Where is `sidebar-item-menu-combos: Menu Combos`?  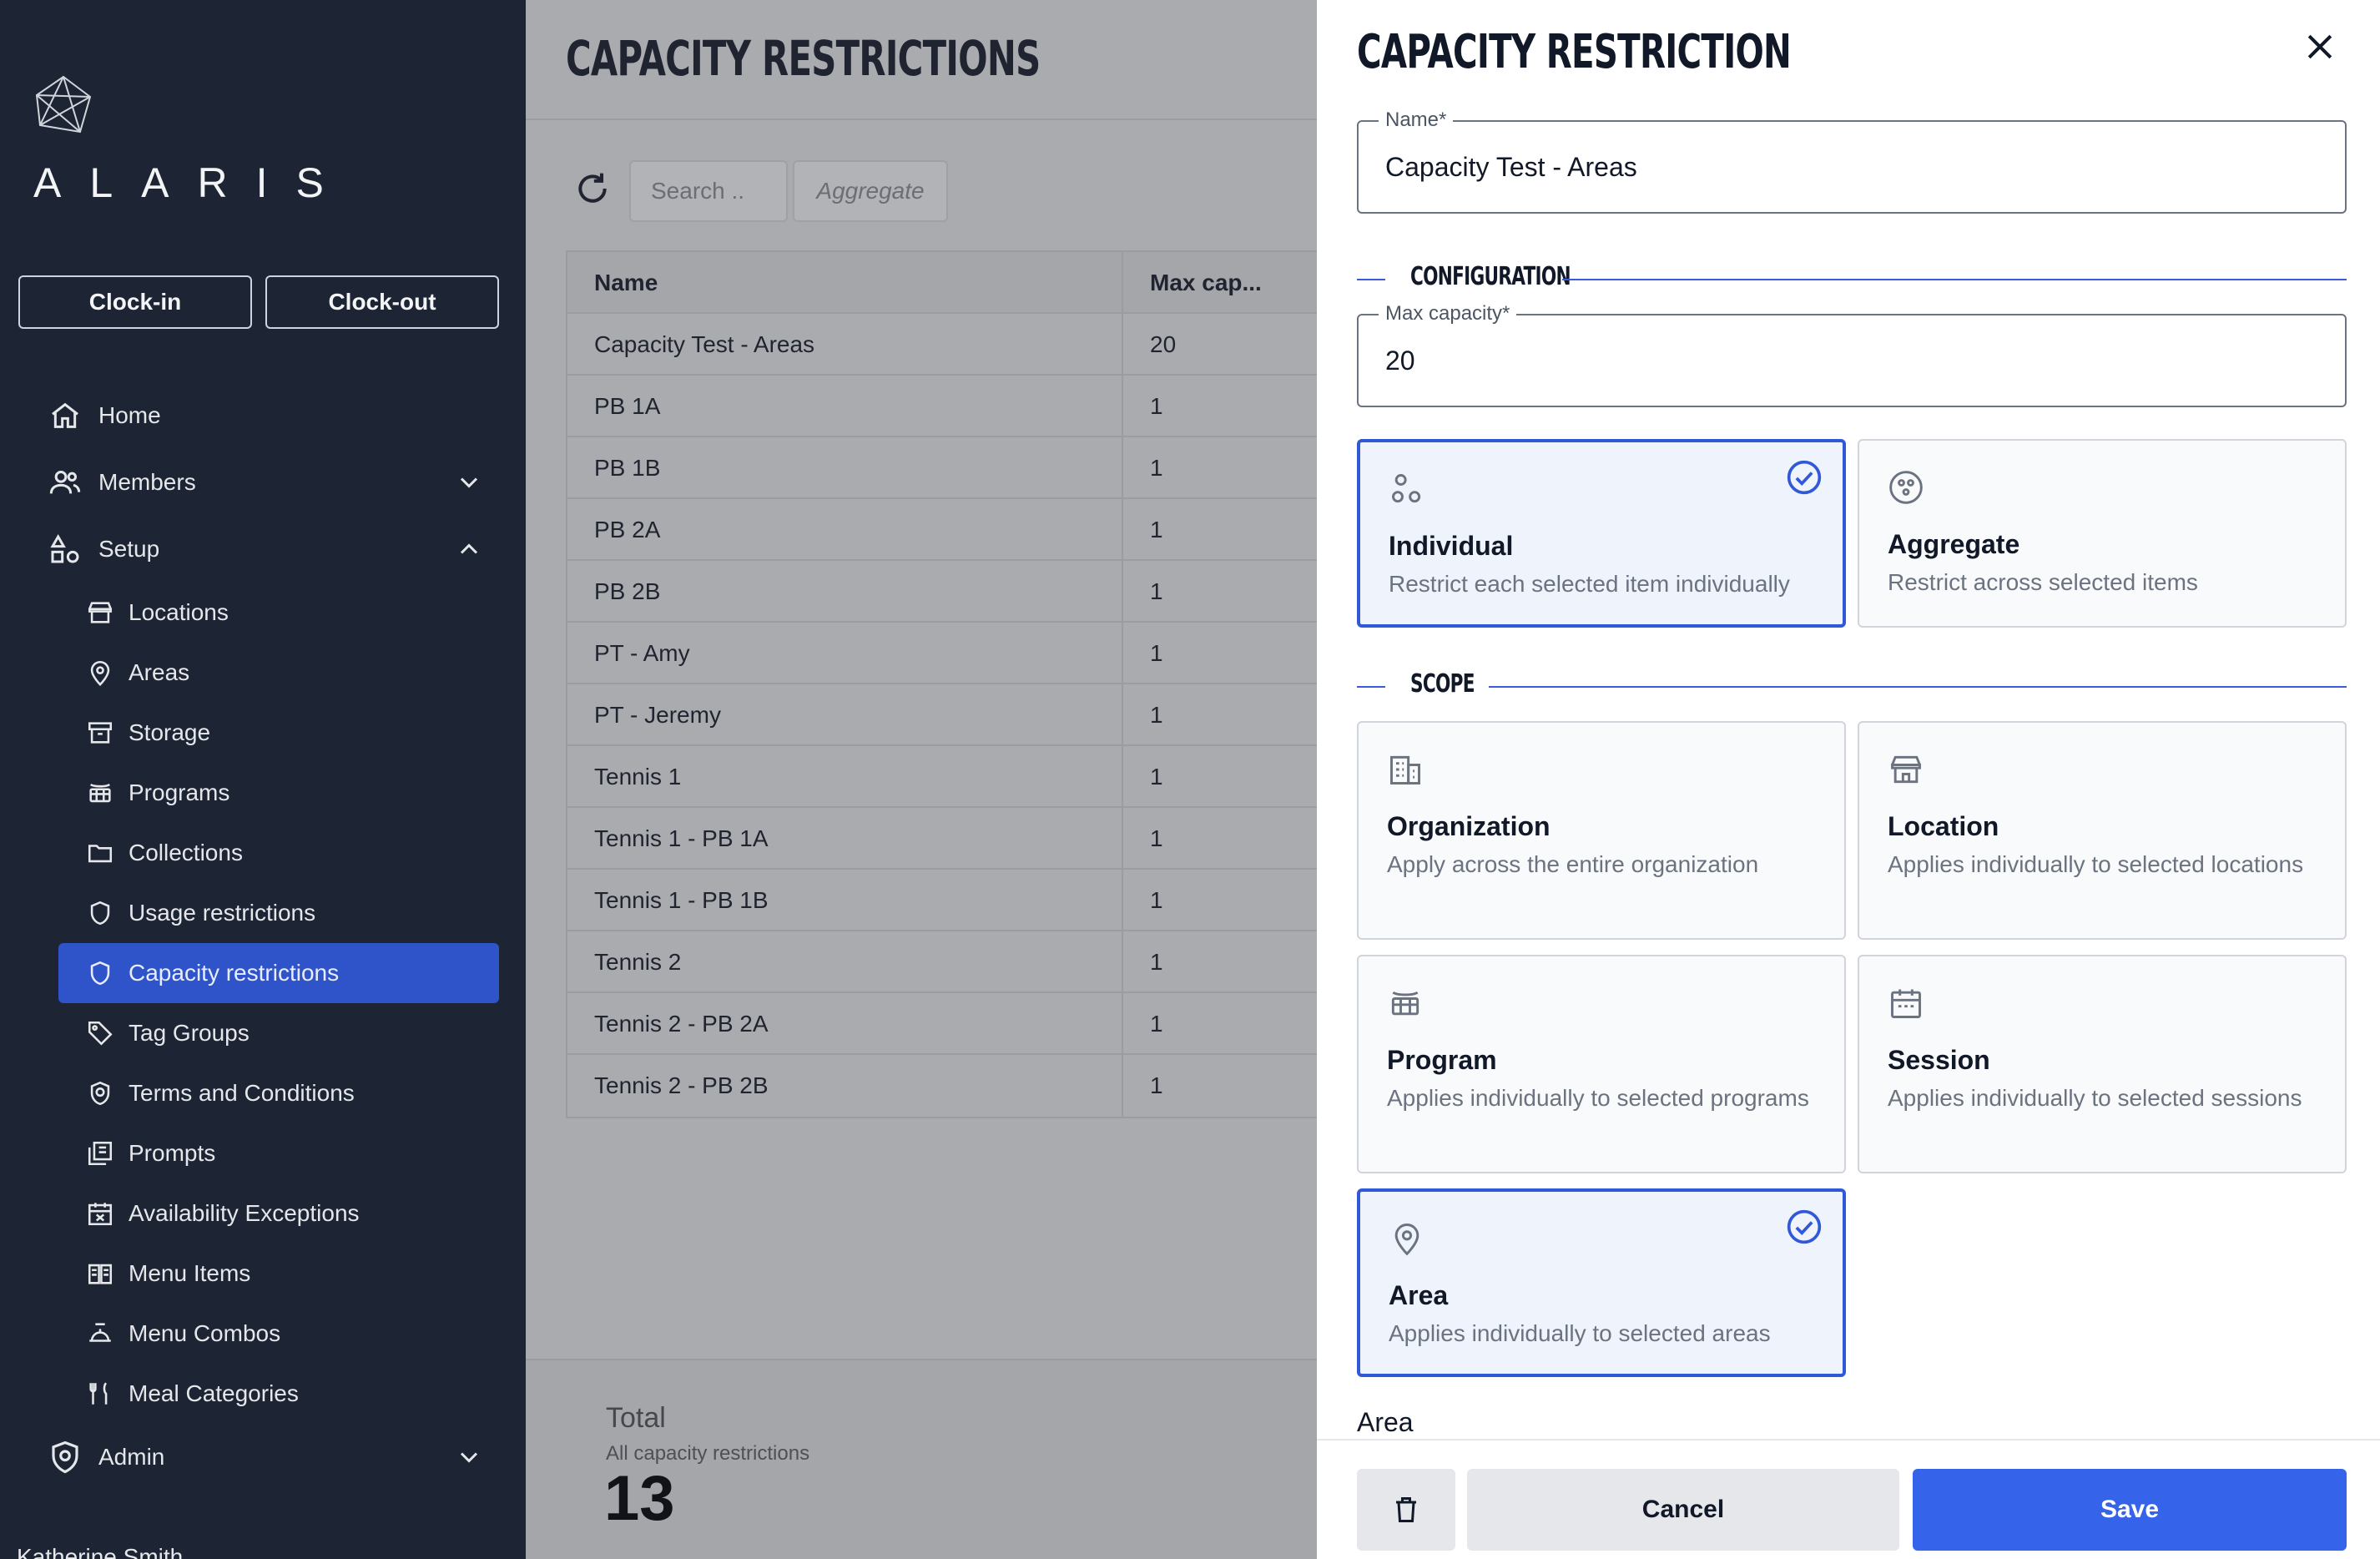 sidebar-item-menu-combos: Menu Combos is located at coordinates (278, 1334).